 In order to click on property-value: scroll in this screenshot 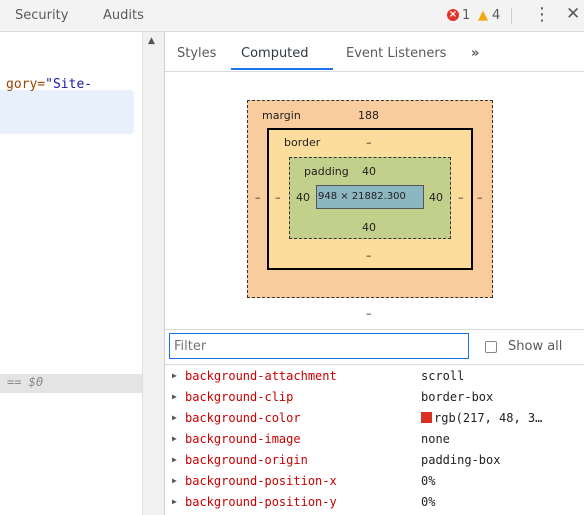, I will do `click(443, 376)`.